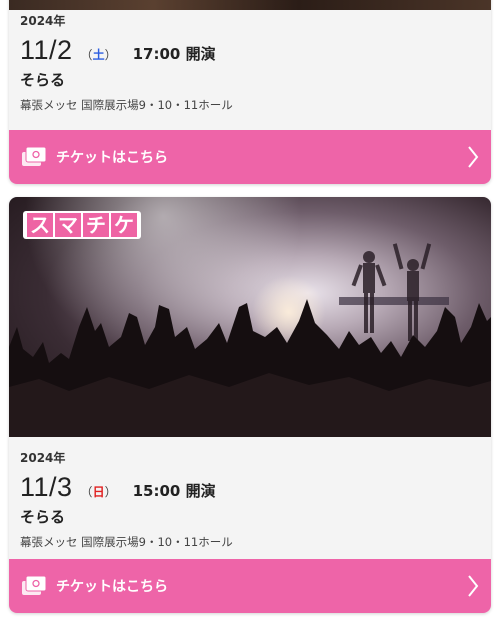  I want to click on event-date: 11/3, so click(46, 487).